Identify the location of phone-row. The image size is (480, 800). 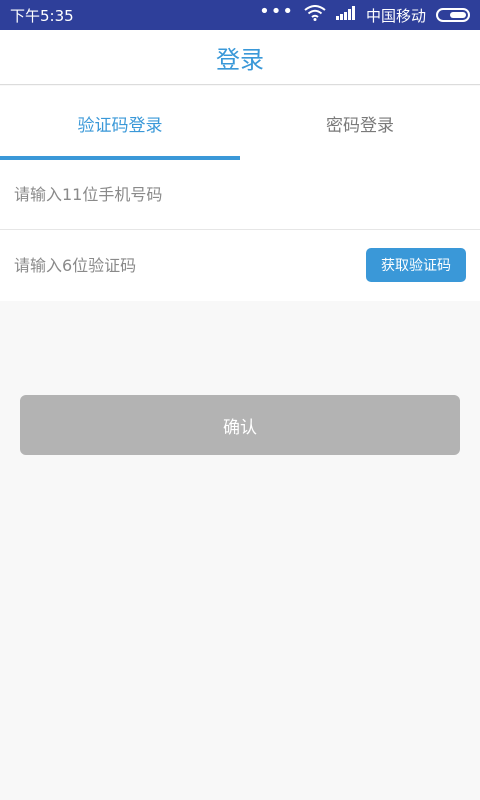
(240, 195).